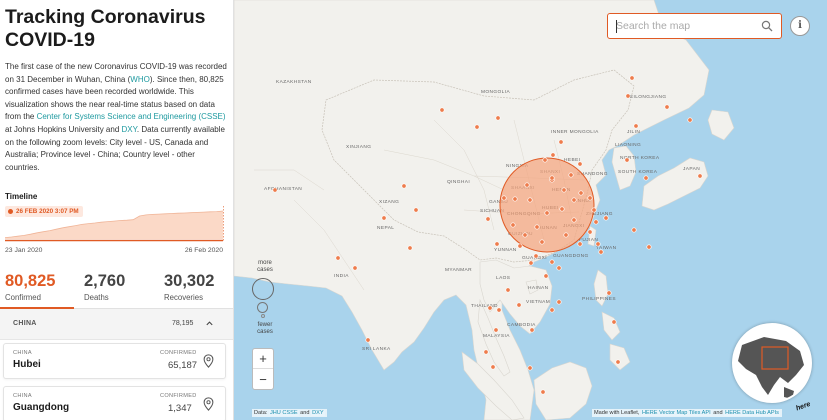 Image resolution: width=827 pixels, height=420 pixels. I want to click on zoom-out-button: −, so click(263, 380).